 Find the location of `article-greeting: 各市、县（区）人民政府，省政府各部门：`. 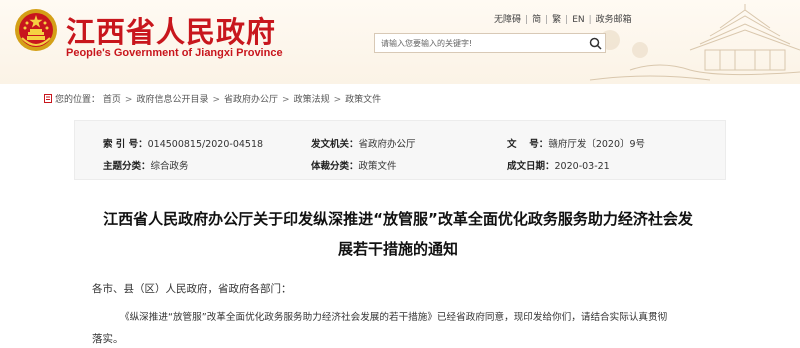

article-greeting: 各市、县（区）人民政府，省政府各部门： is located at coordinates (192, 289).